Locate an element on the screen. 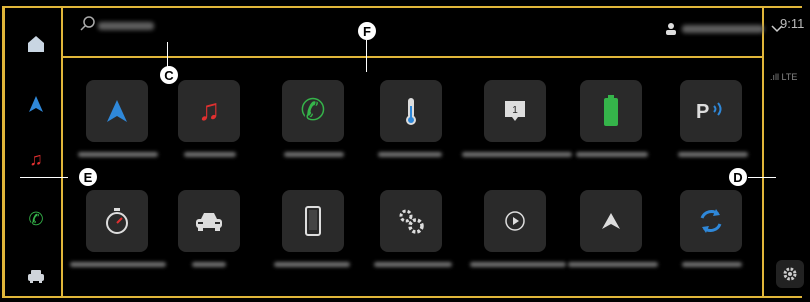 Image resolution: width=810 pixels, height=302 pixels. settings-icon is located at coordinates (411, 221).